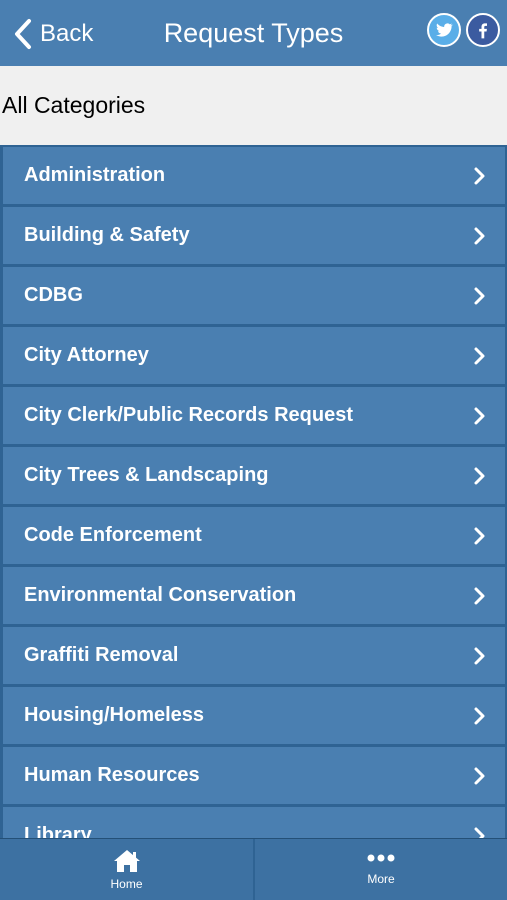 Image resolution: width=507 pixels, height=900 pixels. What do you see at coordinates (188, 415) in the screenshot?
I see `list-item-label: City Clerk/Public Records Request` at bounding box center [188, 415].